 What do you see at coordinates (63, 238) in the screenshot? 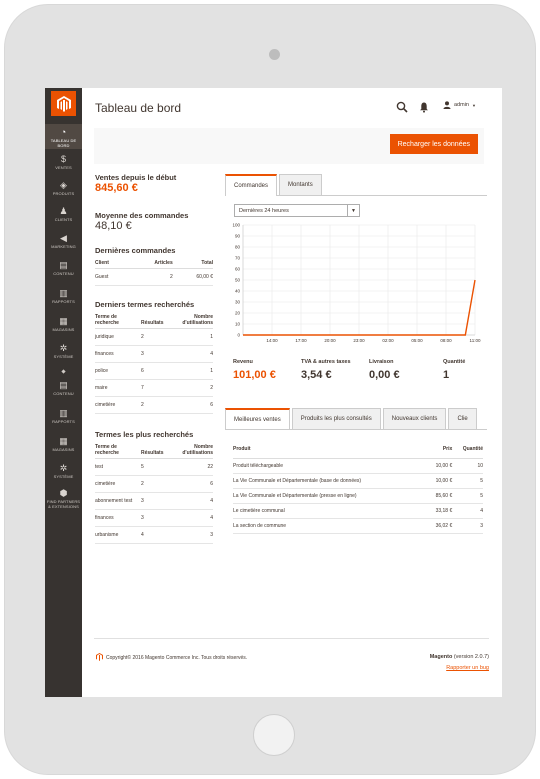
I see `megaphone-icon: ◀` at bounding box center [63, 238].